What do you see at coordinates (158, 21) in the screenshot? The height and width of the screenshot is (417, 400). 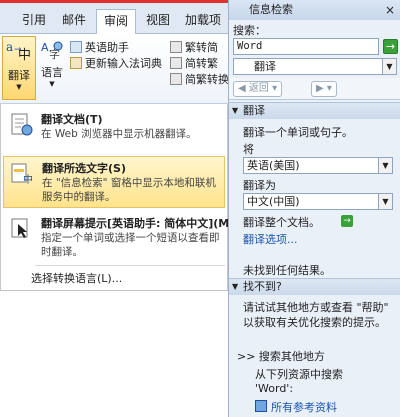 I see `tab-view: 视图` at bounding box center [158, 21].